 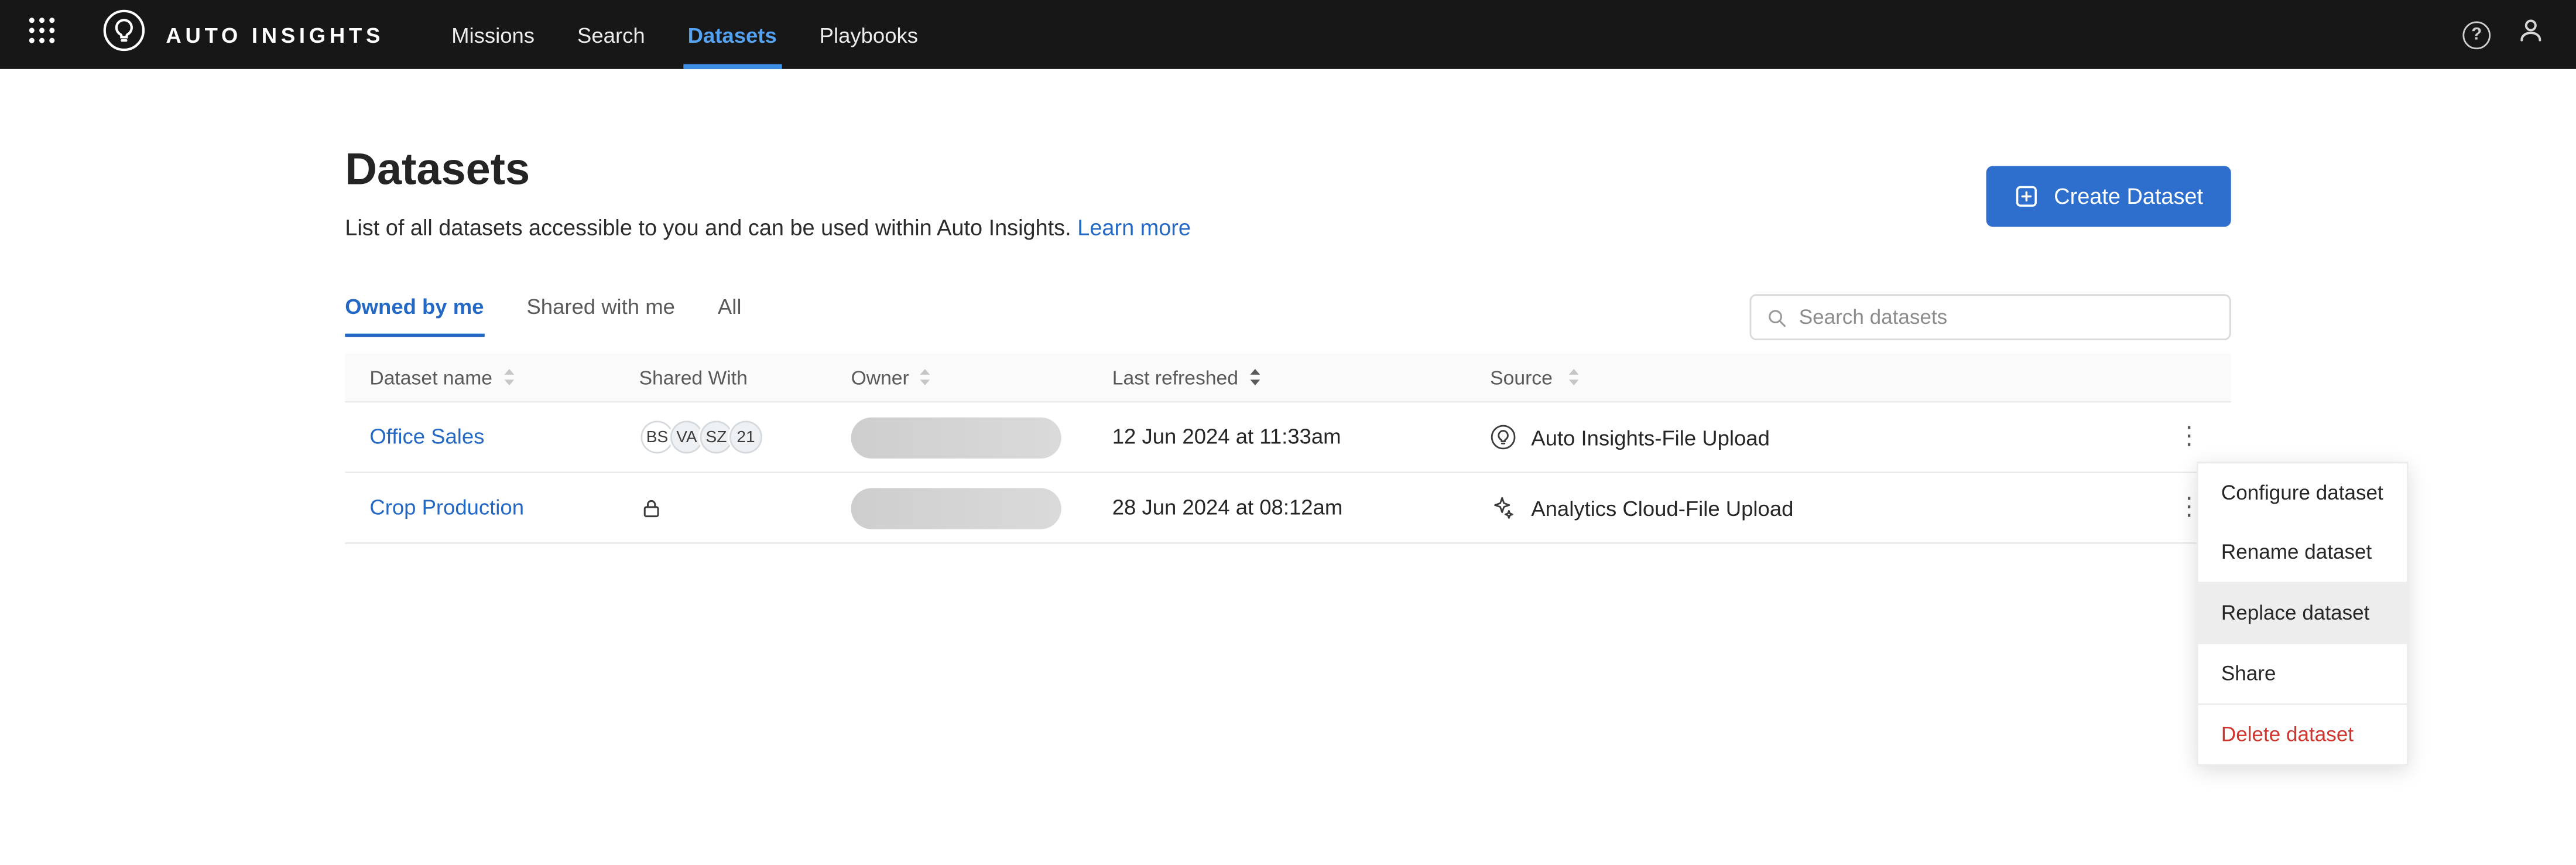 I want to click on menu-item-delete-dataset: Delete dataset, so click(x=2302, y=734).